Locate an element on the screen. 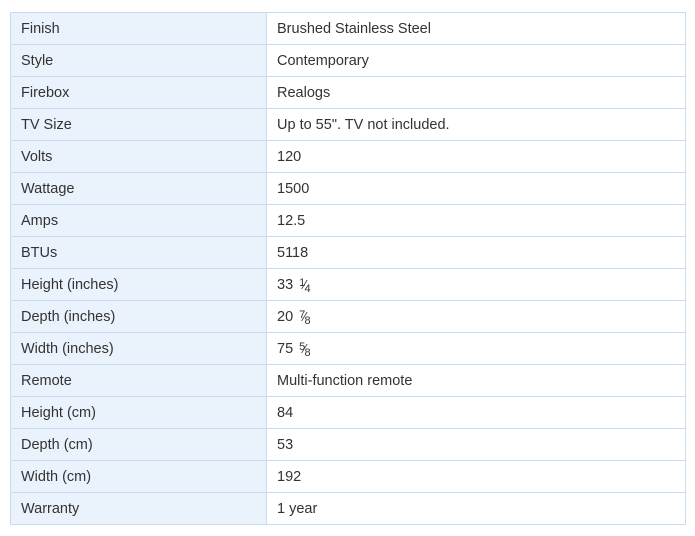 This screenshot has width=695, height=536. spec-label: BTUs is located at coordinates (138, 252).